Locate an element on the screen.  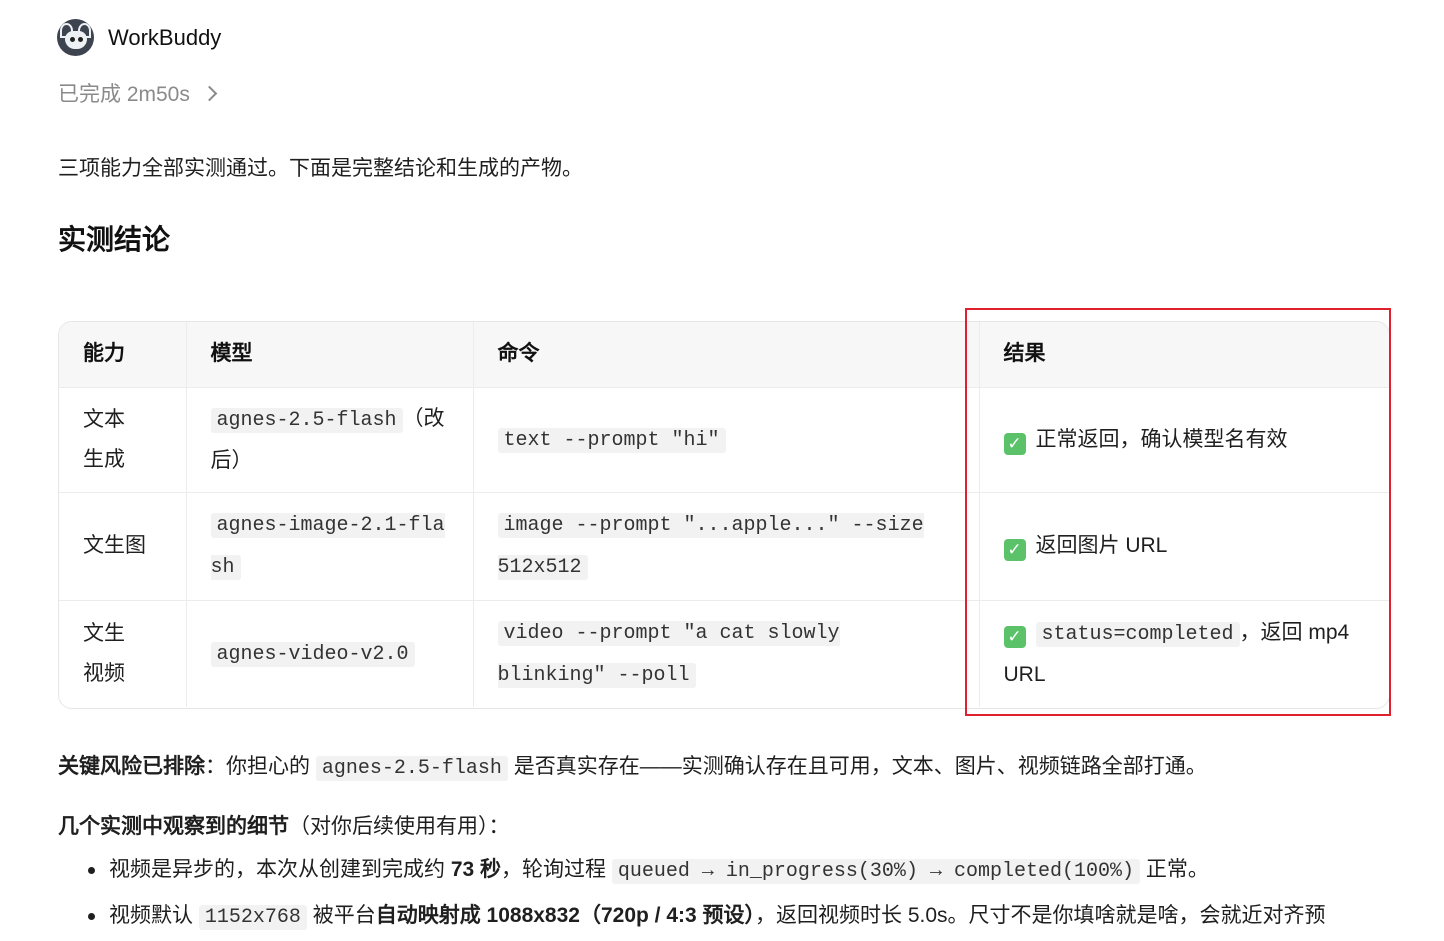
table-header-row: 能力 模型 命令 结果 is located at coordinates (724, 355).